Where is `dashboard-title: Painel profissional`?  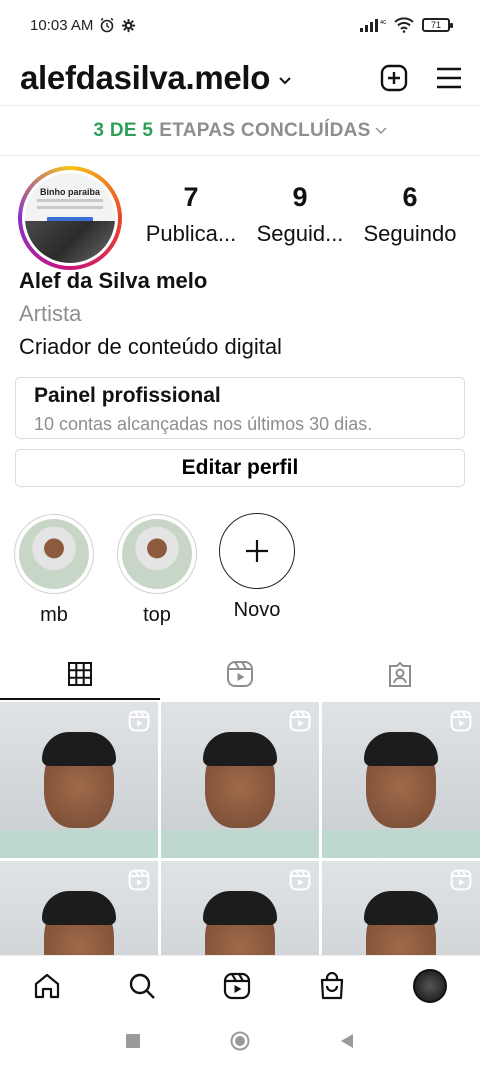
dashboard-title: Painel profissional is located at coordinates (127, 395).